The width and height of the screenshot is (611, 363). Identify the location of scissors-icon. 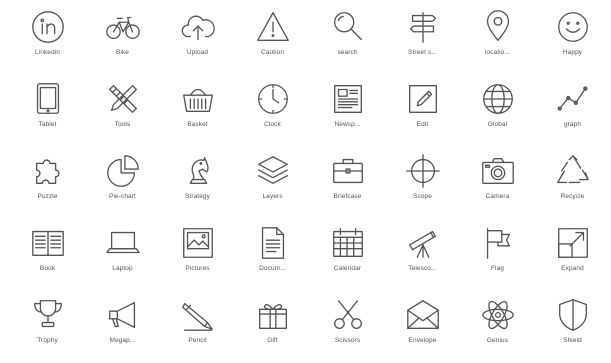
(347, 314).